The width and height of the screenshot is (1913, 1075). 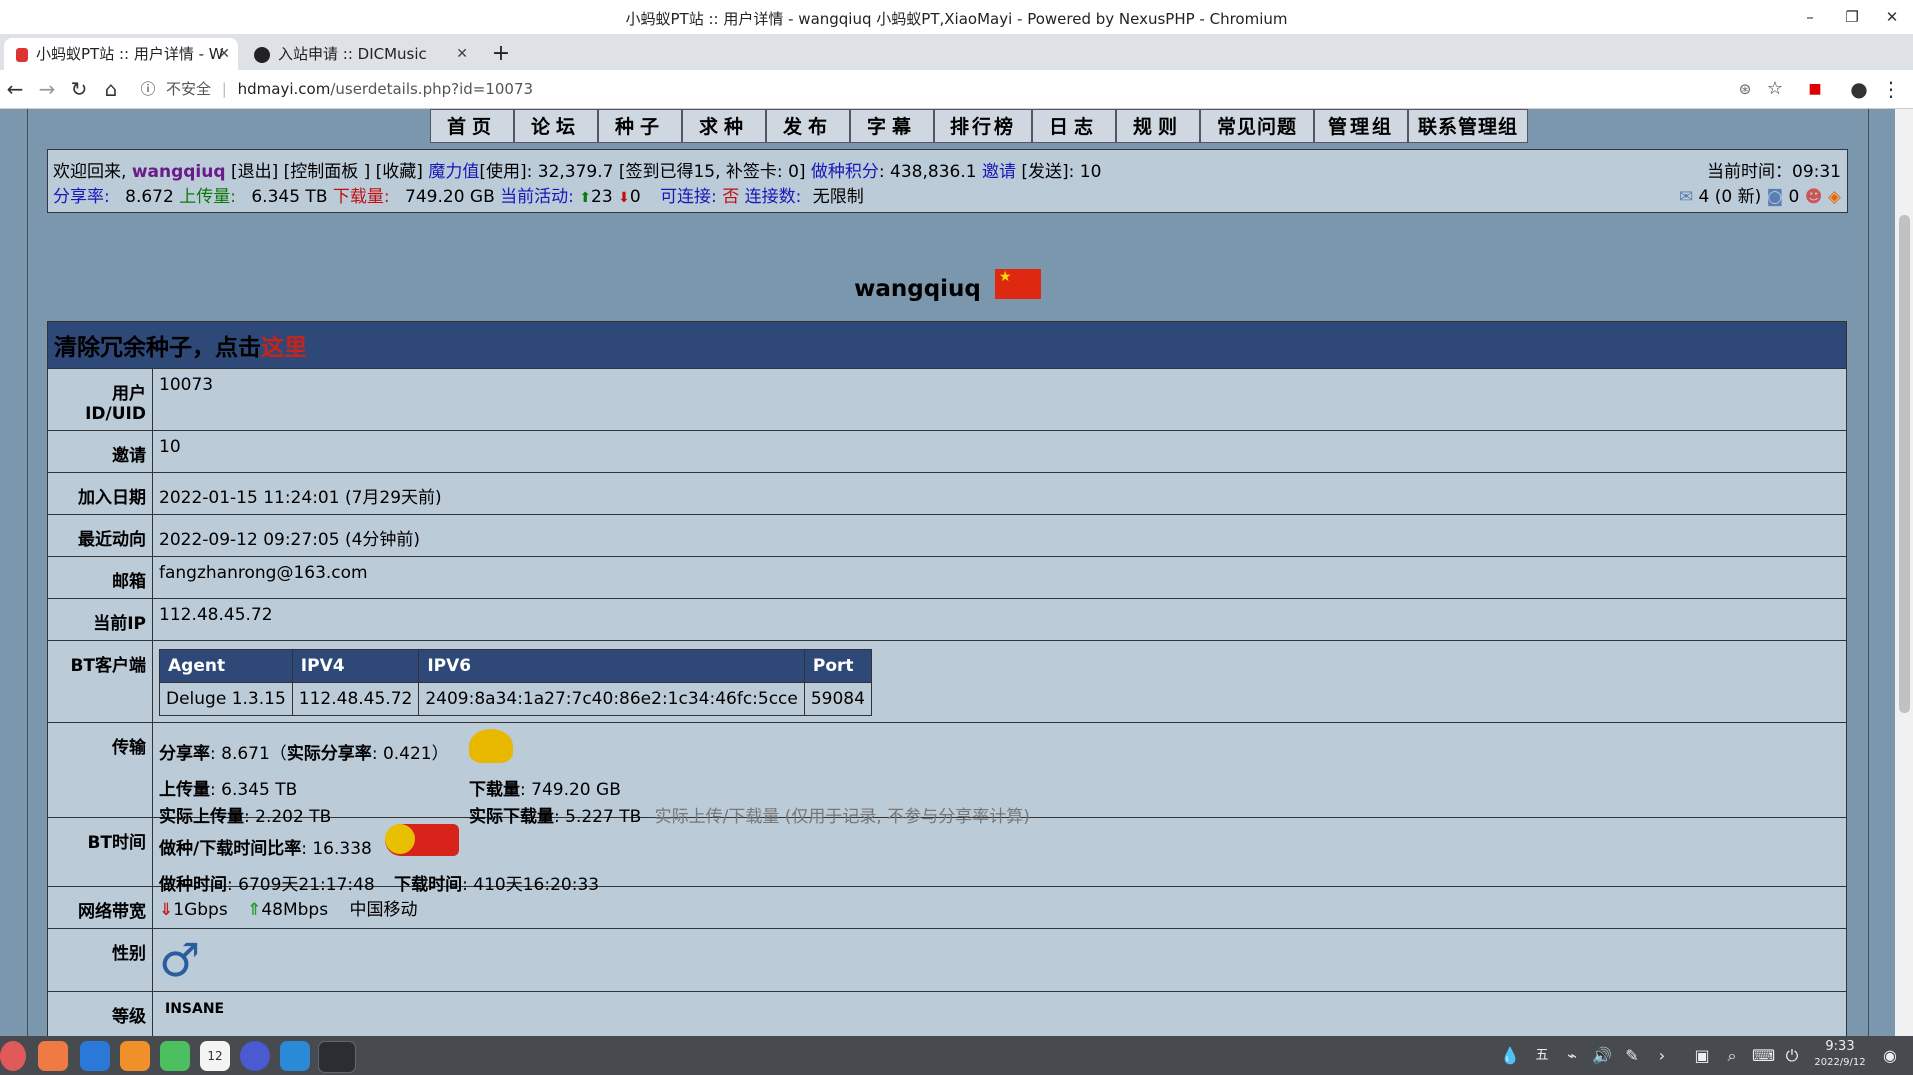 I want to click on search-icon: ⌕, so click(x=1732, y=1056).